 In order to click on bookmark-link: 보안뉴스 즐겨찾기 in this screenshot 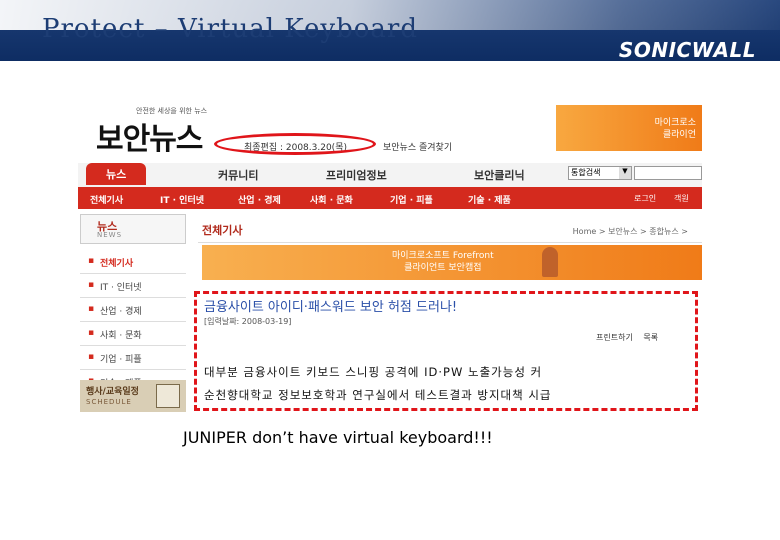, I will do `click(417, 146)`.